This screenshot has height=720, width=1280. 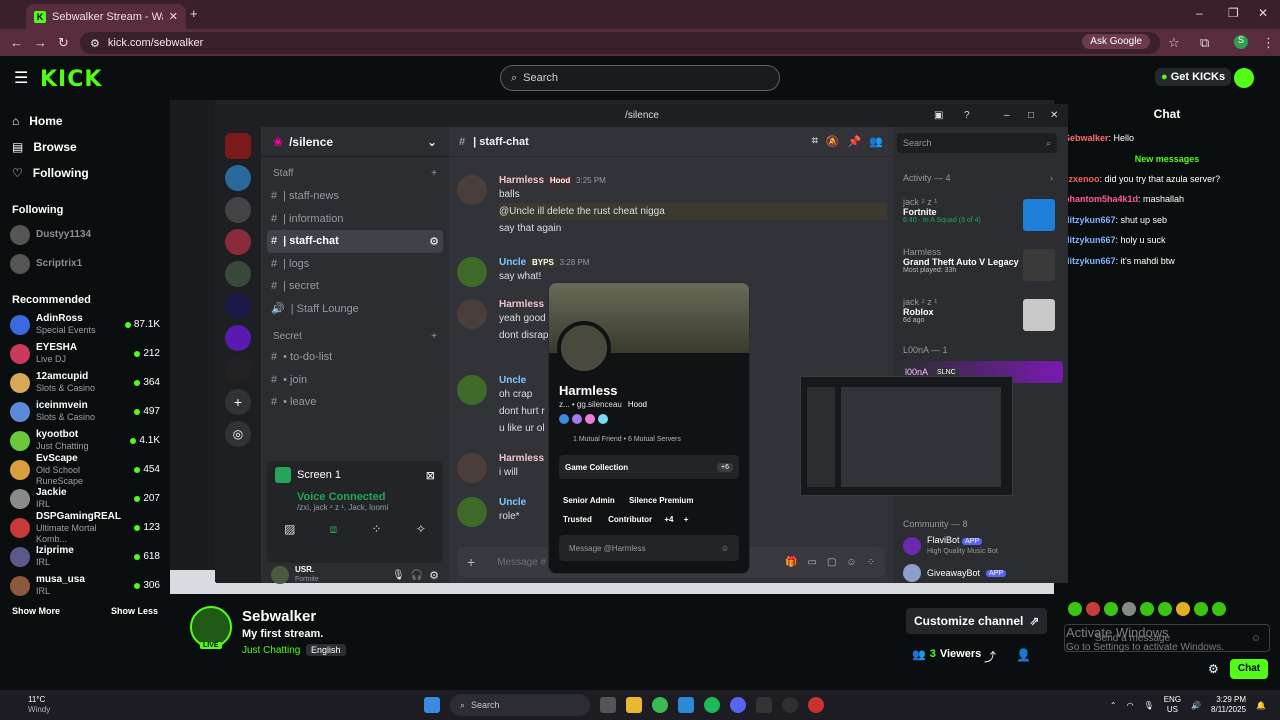 I want to click on recommended-channel: EvScape Old School RuneScape 454, so click(x=85, y=469).